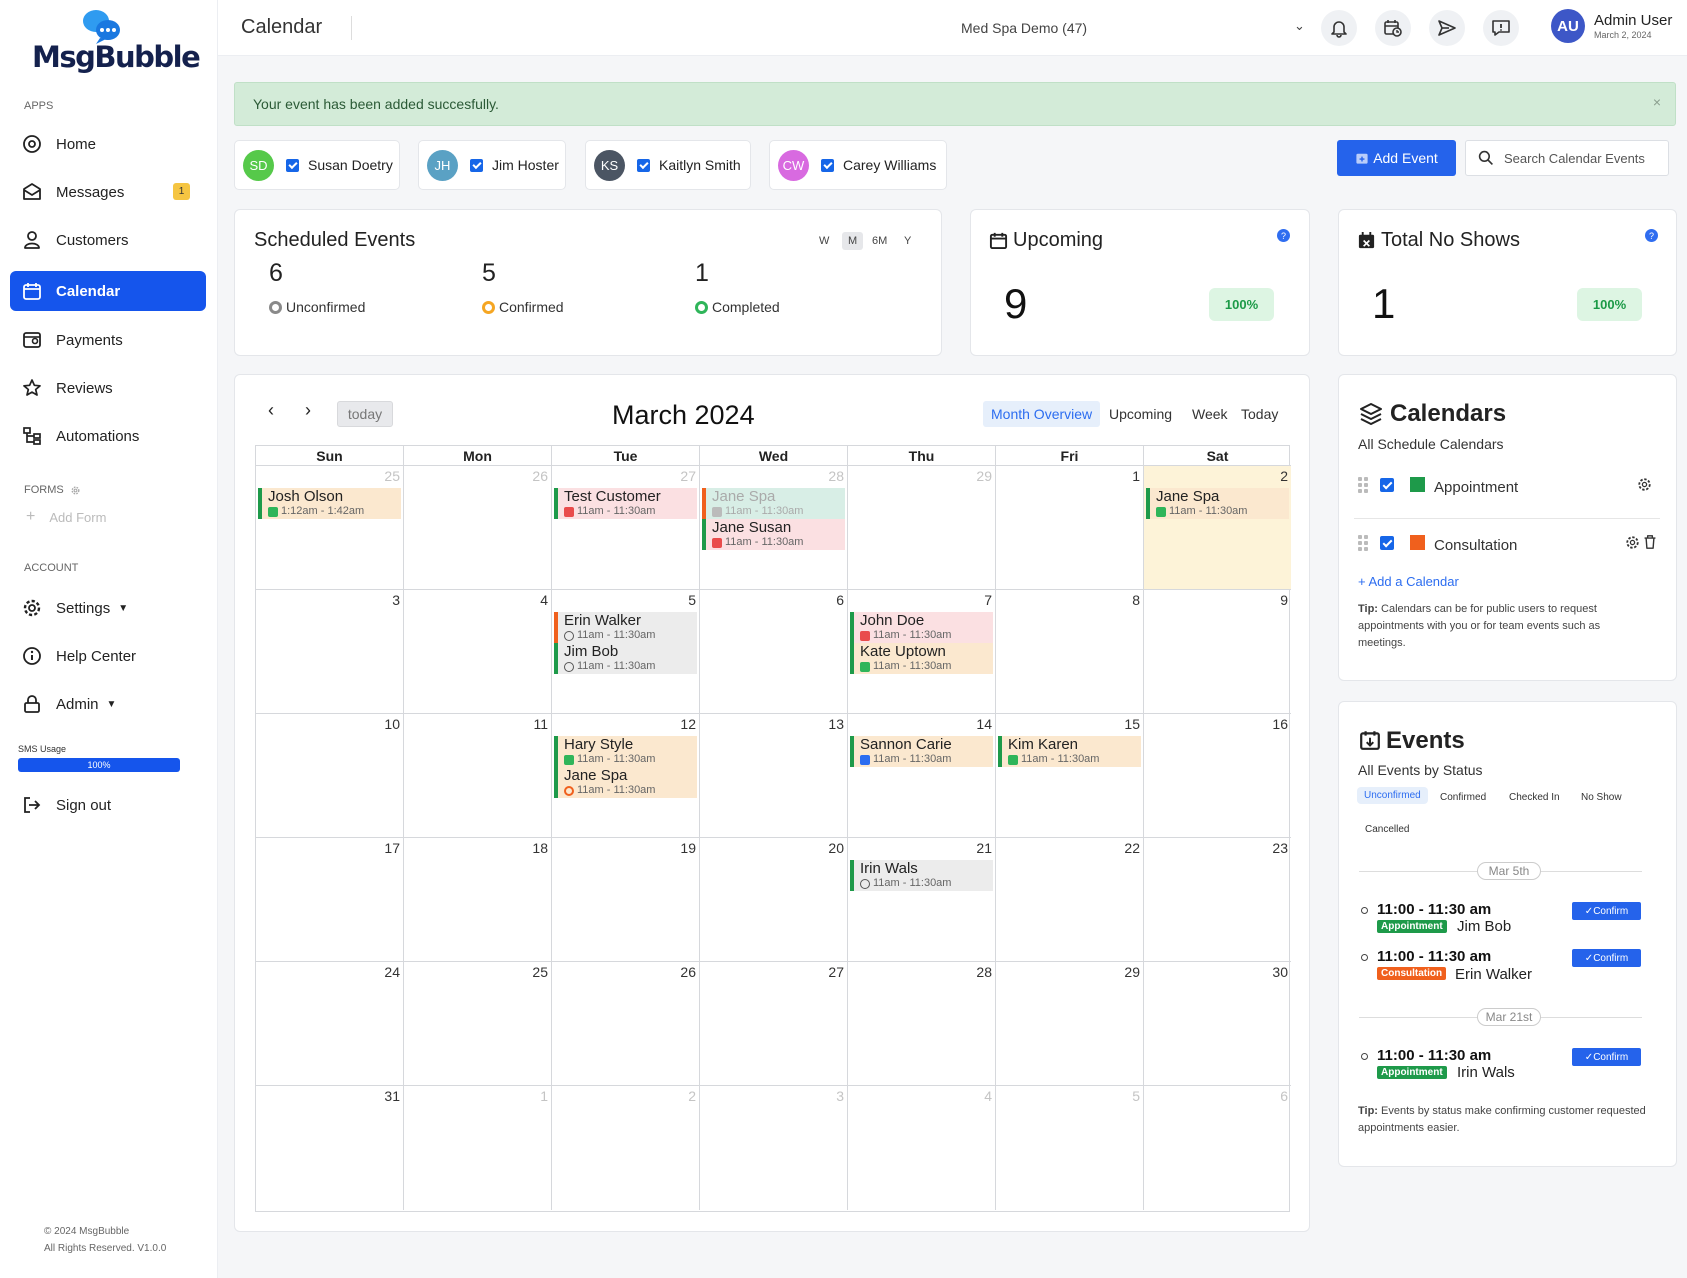 This screenshot has height=1278, width=1687. I want to click on appointment-calendar-checkbox, so click(1387, 485).